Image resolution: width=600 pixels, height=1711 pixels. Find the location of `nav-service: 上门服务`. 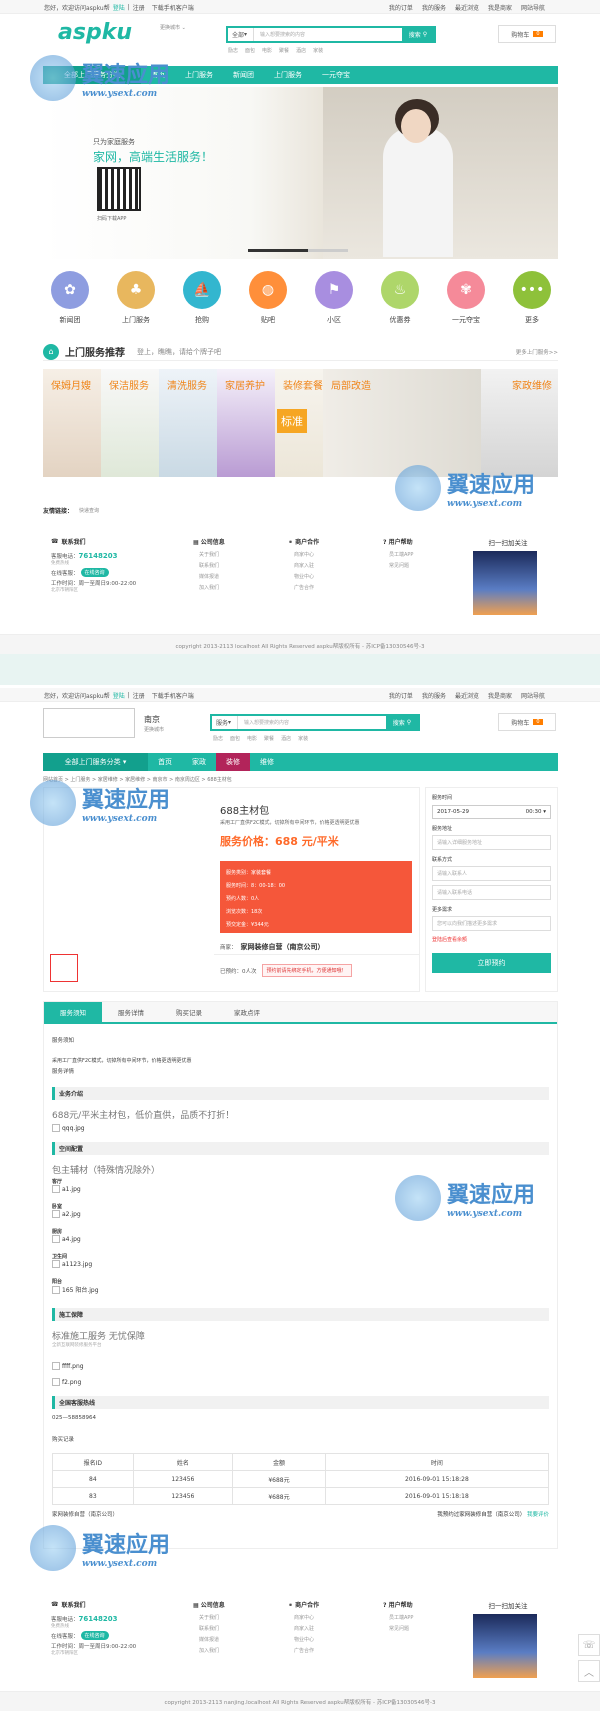

nav-service: 上门服务 is located at coordinates (199, 75).